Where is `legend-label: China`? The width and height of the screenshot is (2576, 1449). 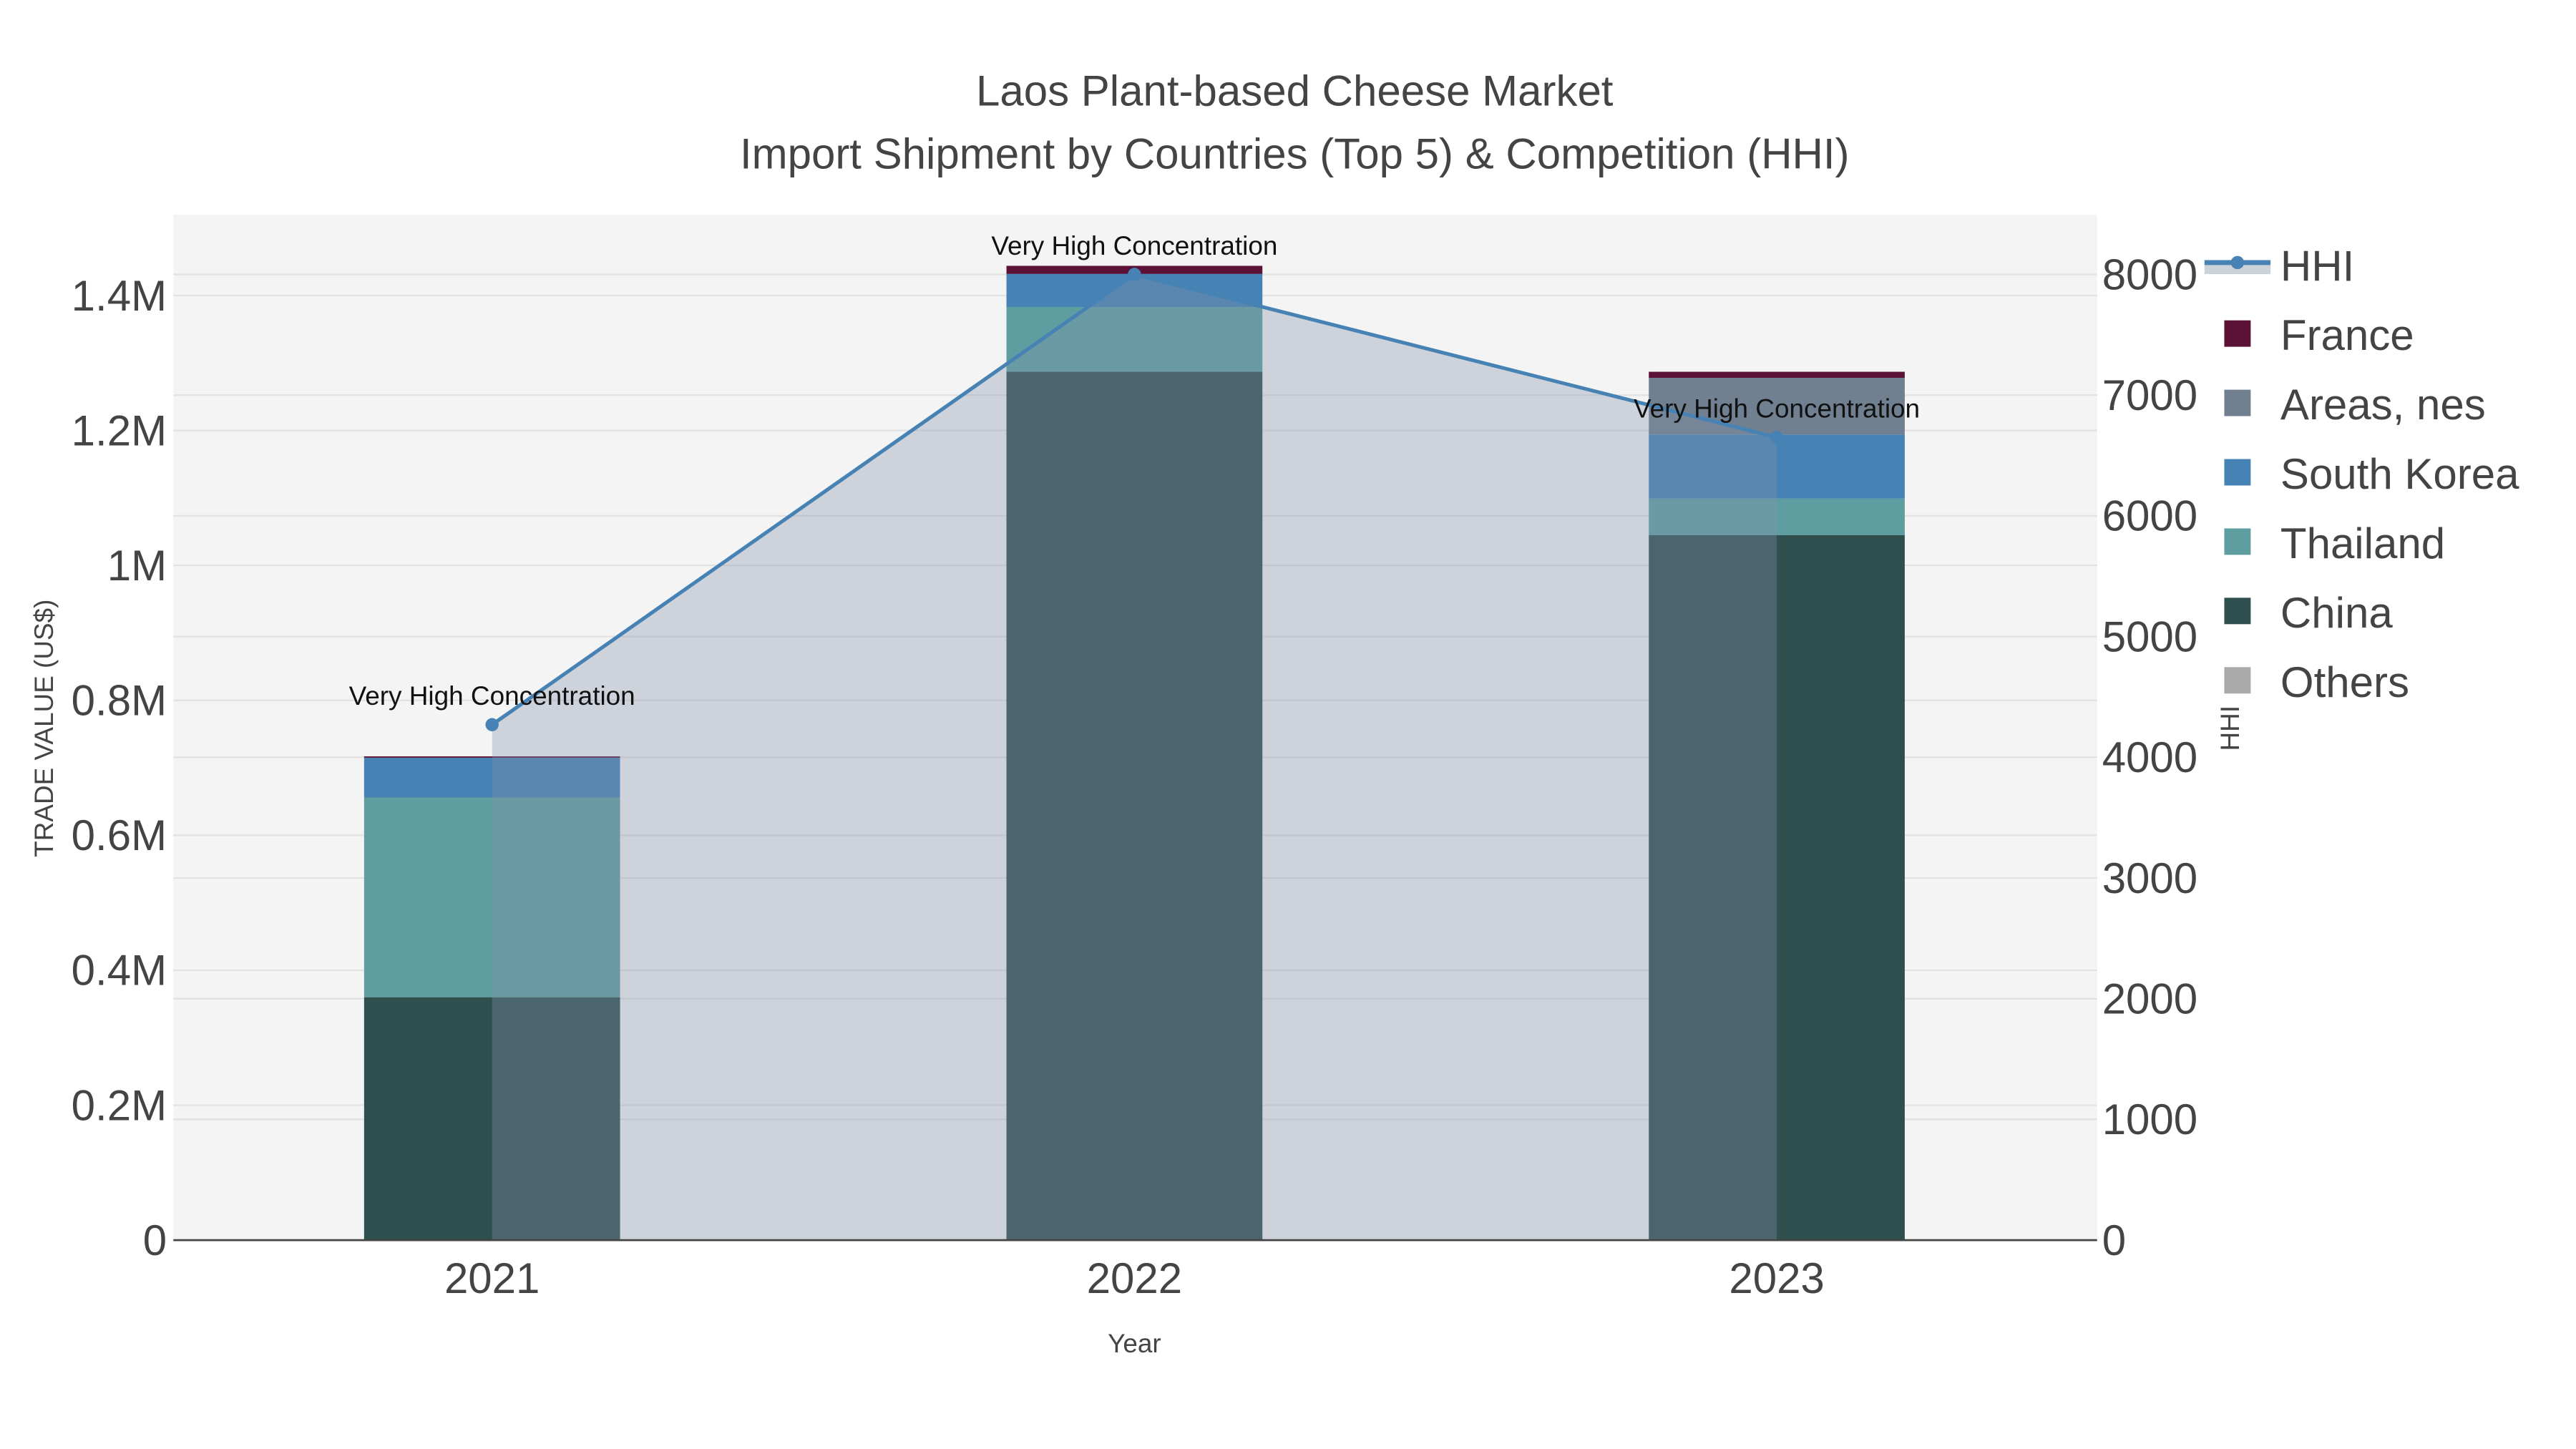
legend-label: China is located at coordinates (2336, 613).